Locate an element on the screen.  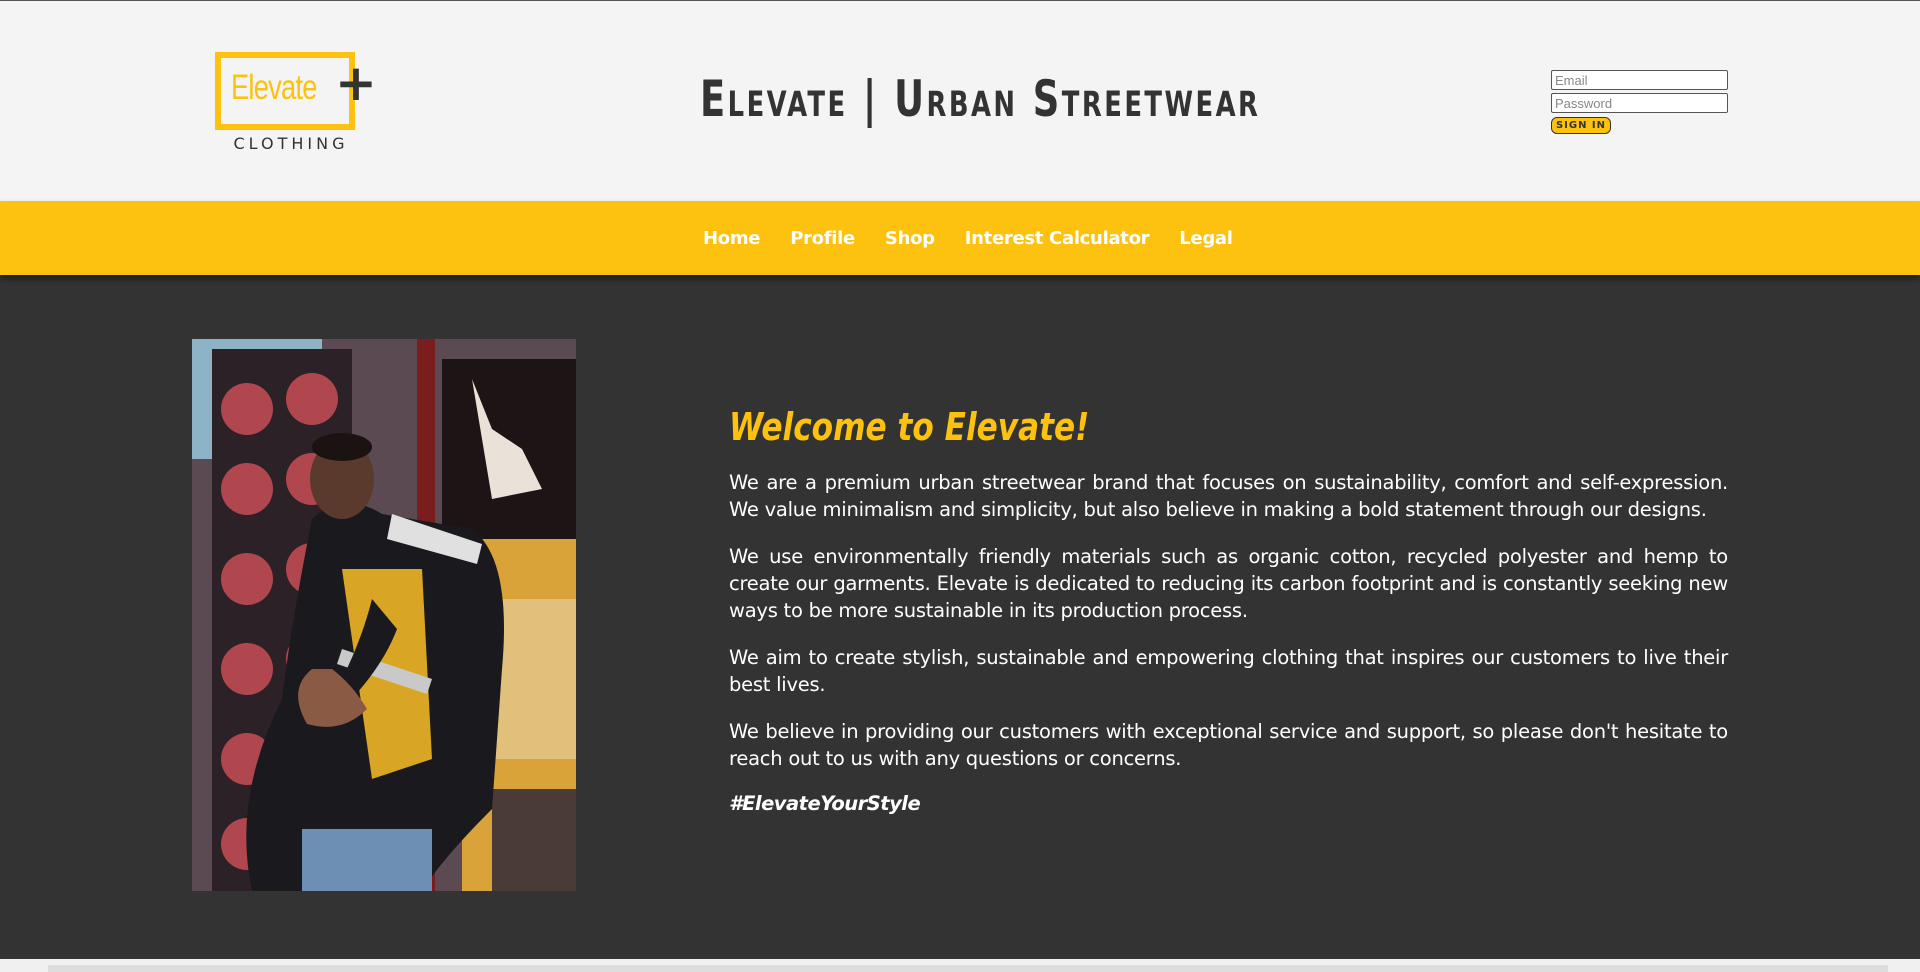
site-title: Elevate | Urban Streetwear is located at coordinates (980, 99).